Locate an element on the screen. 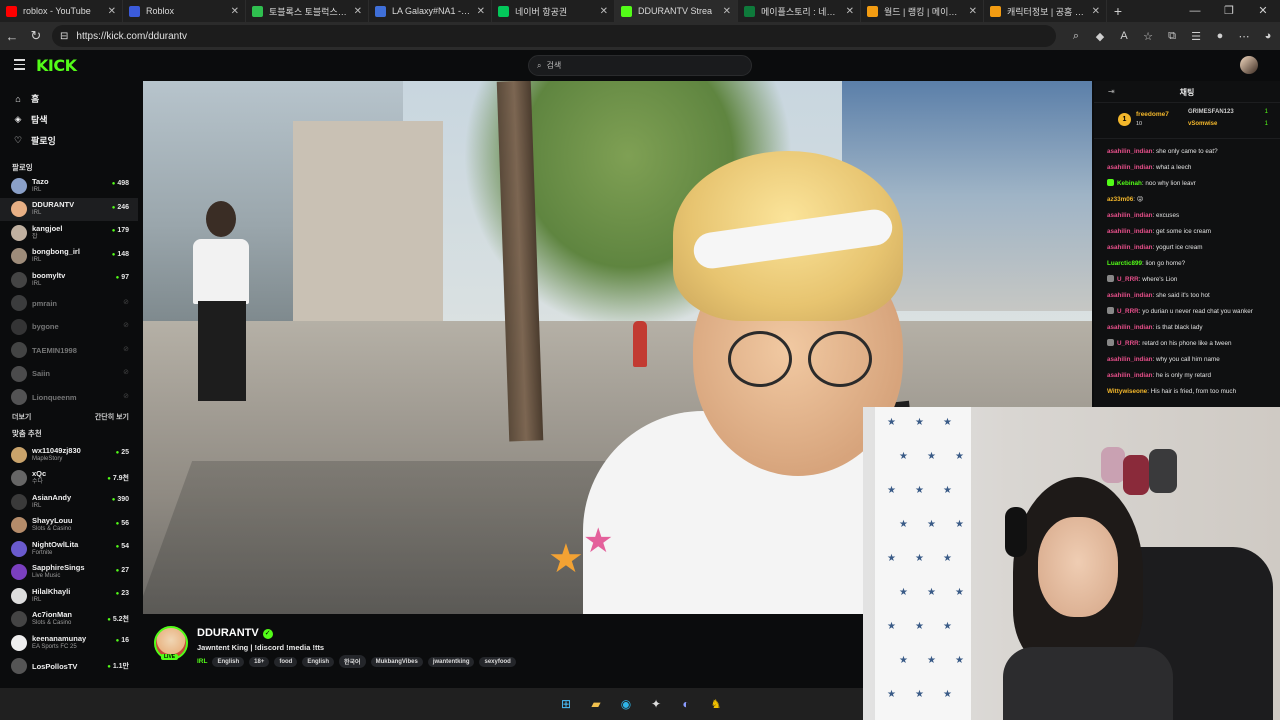 This screenshot has height=720, width=1280. channel-item: TazoIRL 498 is located at coordinates (69, 186).